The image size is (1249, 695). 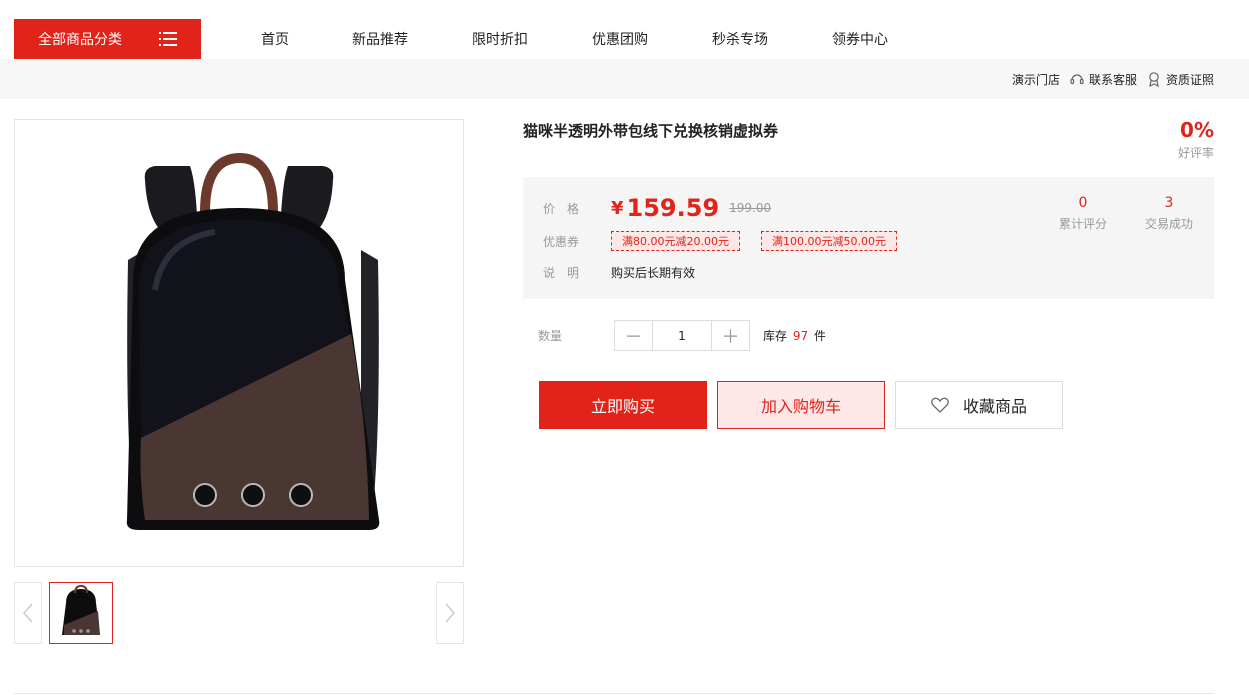 I want to click on thumb-next-button, so click(x=450, y=613).